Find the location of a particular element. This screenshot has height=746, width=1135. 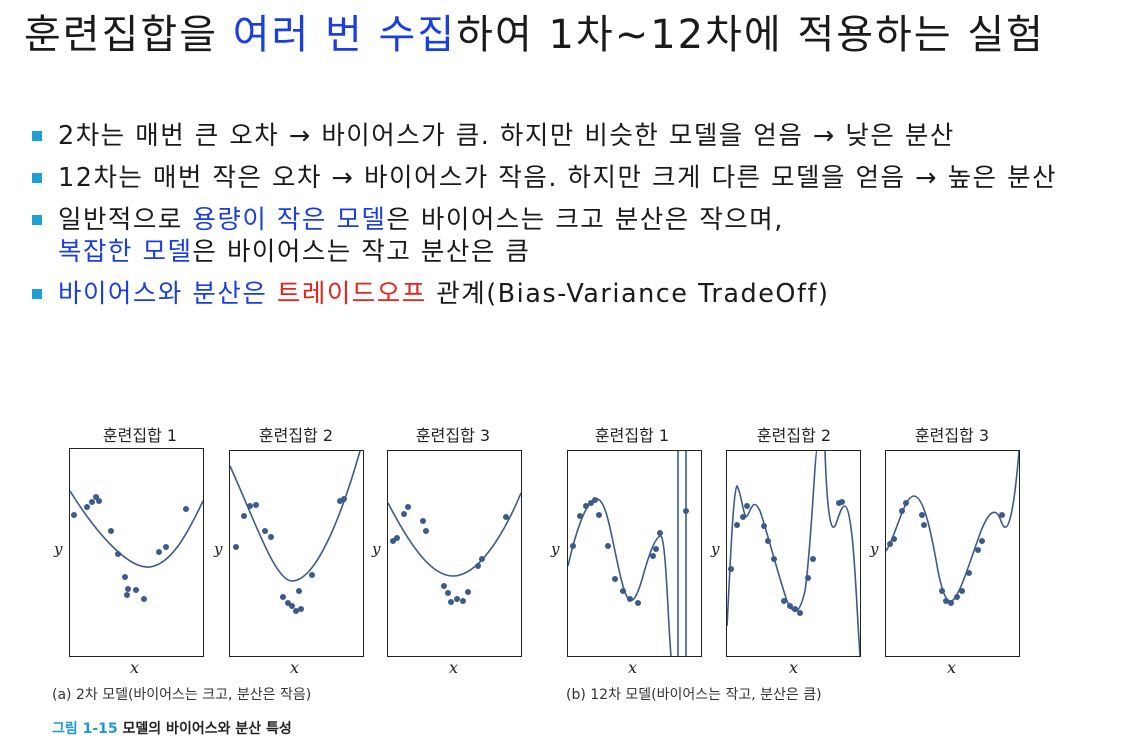

caption-b: (b) 12차 모델(바이어스는 작고, 분산은 큼) is located at coordinates (694, 695).